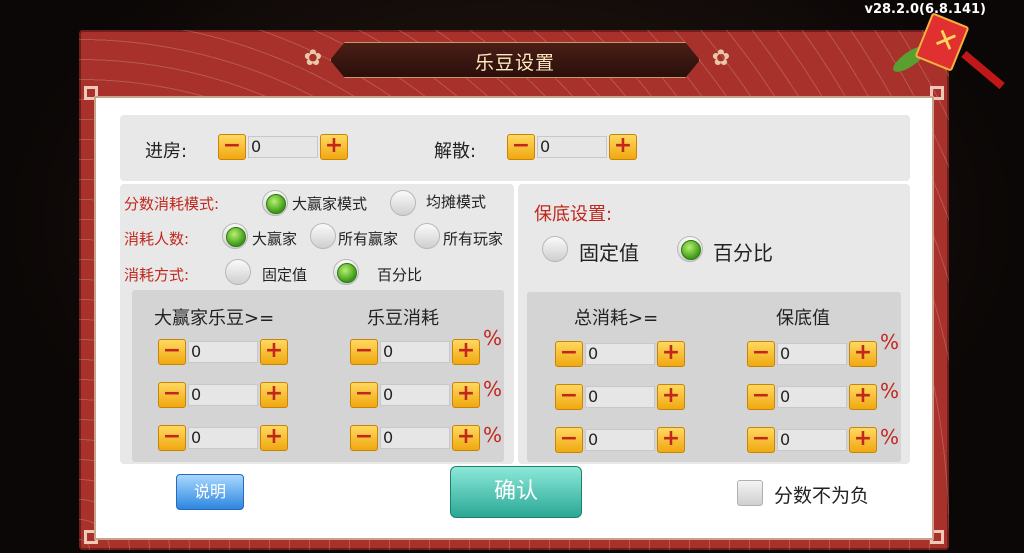 The image size is (1024, 553). I want to click on non-negative-label: 分数不为负, so click(822, 496).